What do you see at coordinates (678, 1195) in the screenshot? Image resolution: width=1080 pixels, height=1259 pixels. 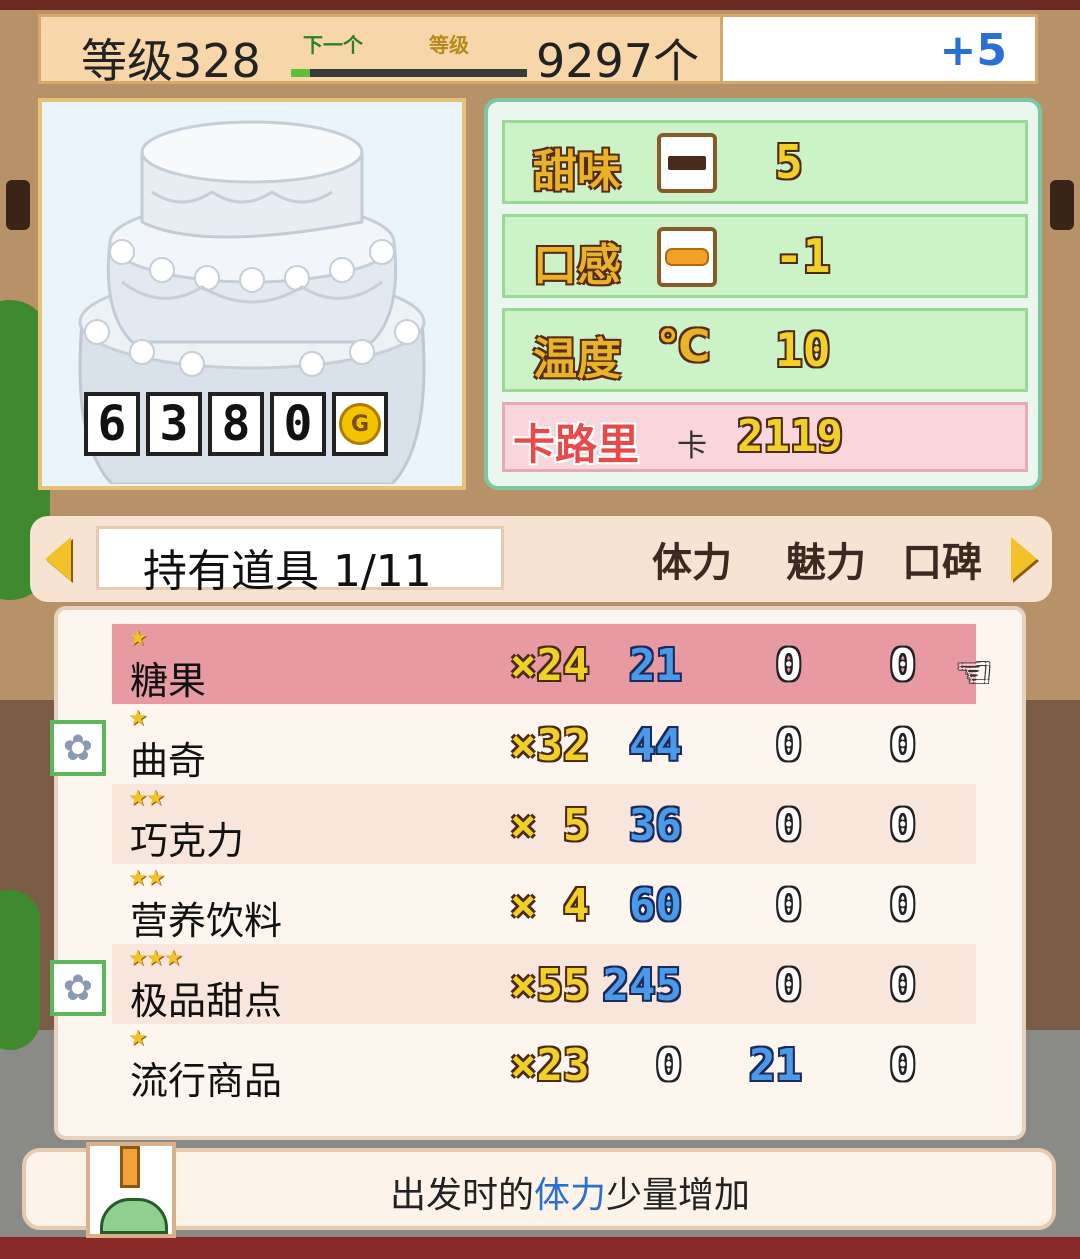 I see `description-suffix: 少量增加` at bounding box center [678, 1195].